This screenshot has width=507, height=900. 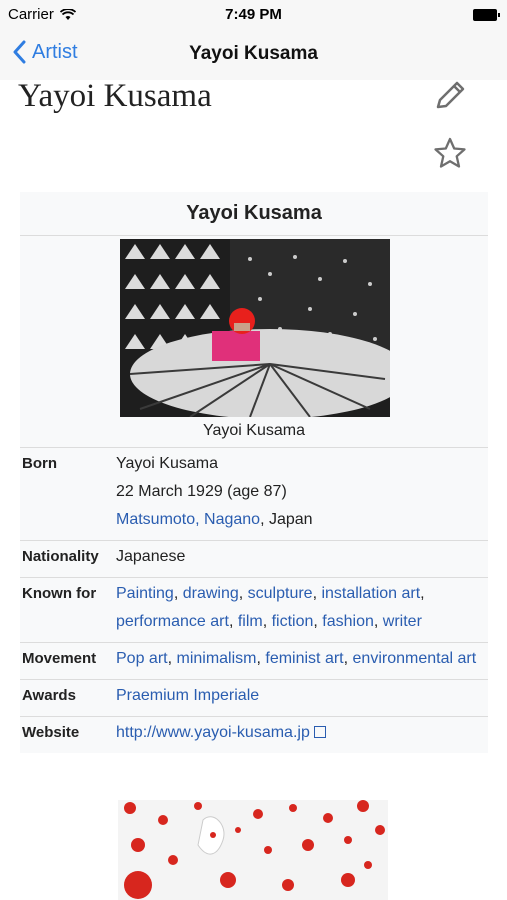 I want to click on website-link: http://www.yayoi-kusama.jp, so click(x=213, y=732).